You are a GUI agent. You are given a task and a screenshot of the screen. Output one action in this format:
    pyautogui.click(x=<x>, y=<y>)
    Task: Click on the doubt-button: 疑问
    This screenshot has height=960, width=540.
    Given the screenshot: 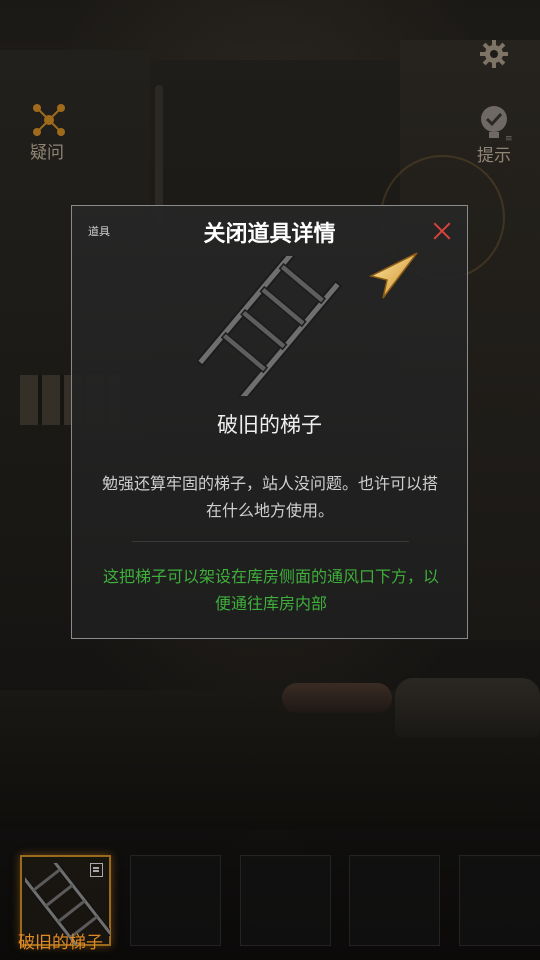 What is the action you would take?
    pyautogui.click(x=50, y=130)
    